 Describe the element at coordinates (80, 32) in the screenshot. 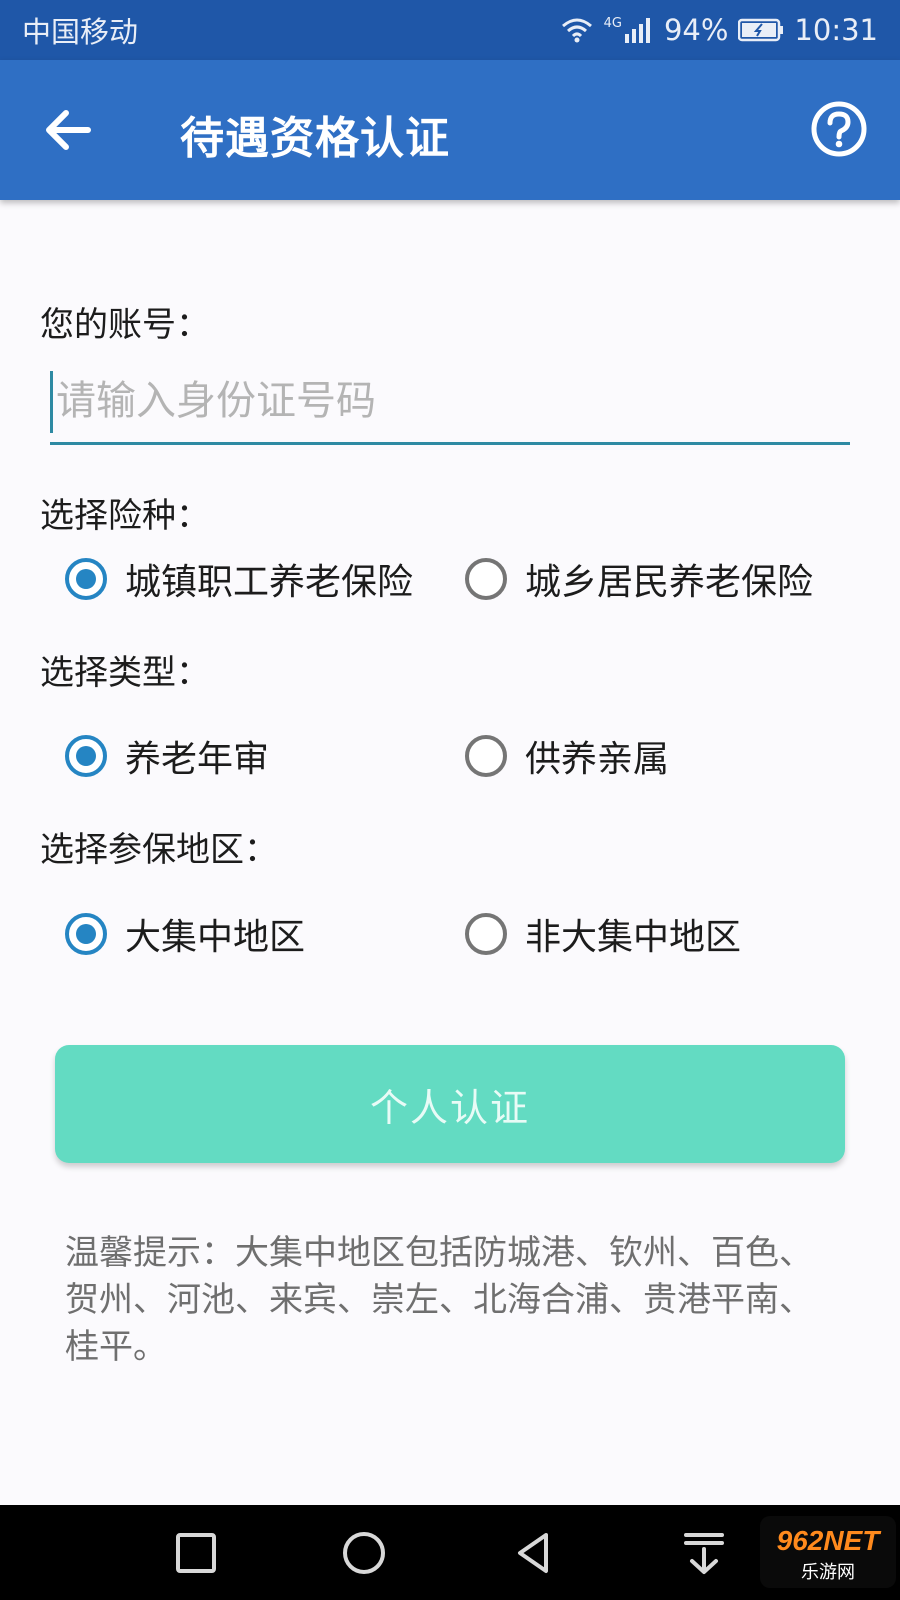

I see `carrier-name: 中国移动` at that location.